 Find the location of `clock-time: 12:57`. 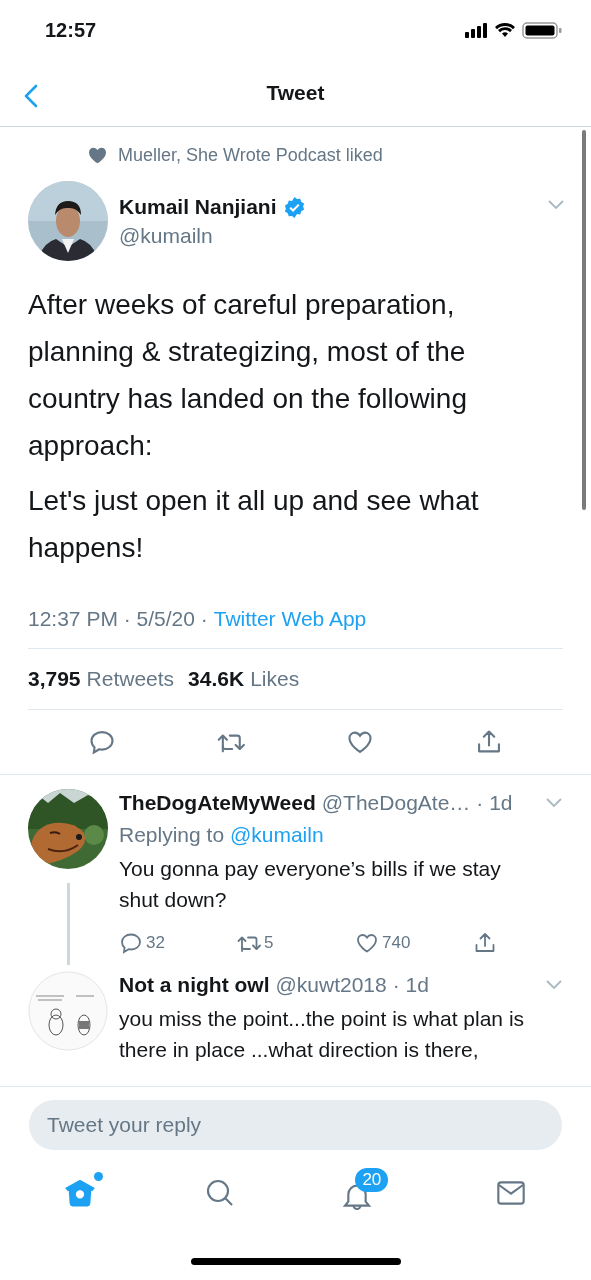

clock-time: 12:57 is located at coordinates (71, 30).